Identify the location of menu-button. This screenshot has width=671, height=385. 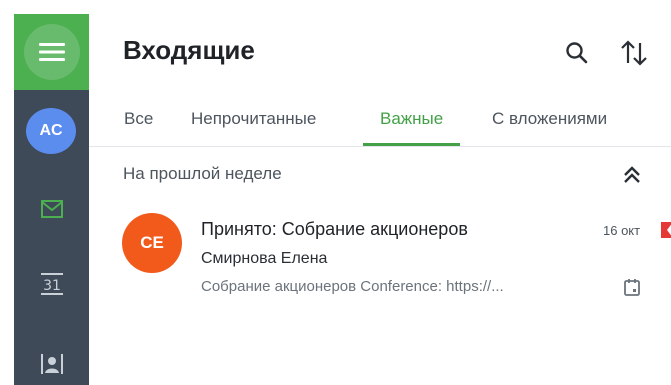
(51, 52).